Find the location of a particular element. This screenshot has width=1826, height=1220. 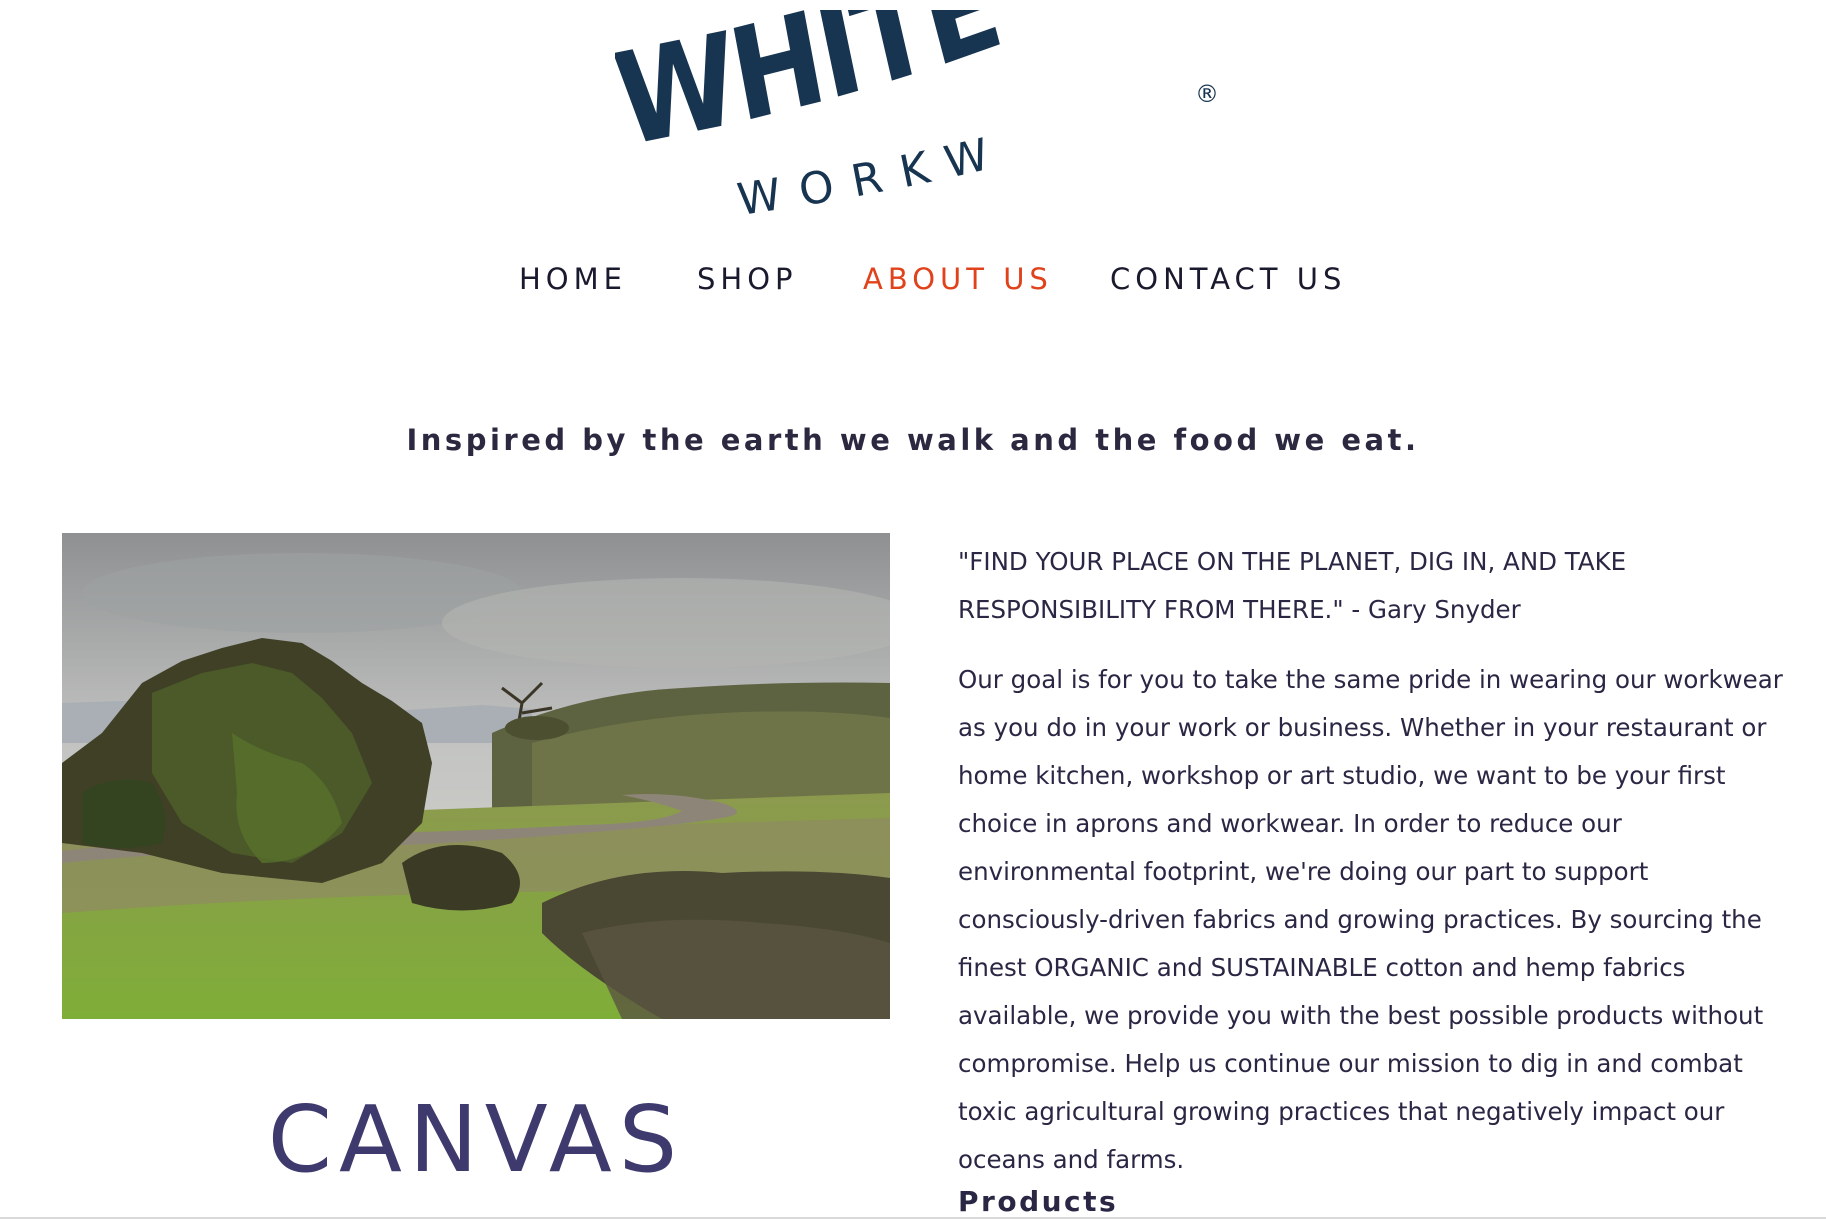

nav-home: HOME is located at coordinates (573, 279).